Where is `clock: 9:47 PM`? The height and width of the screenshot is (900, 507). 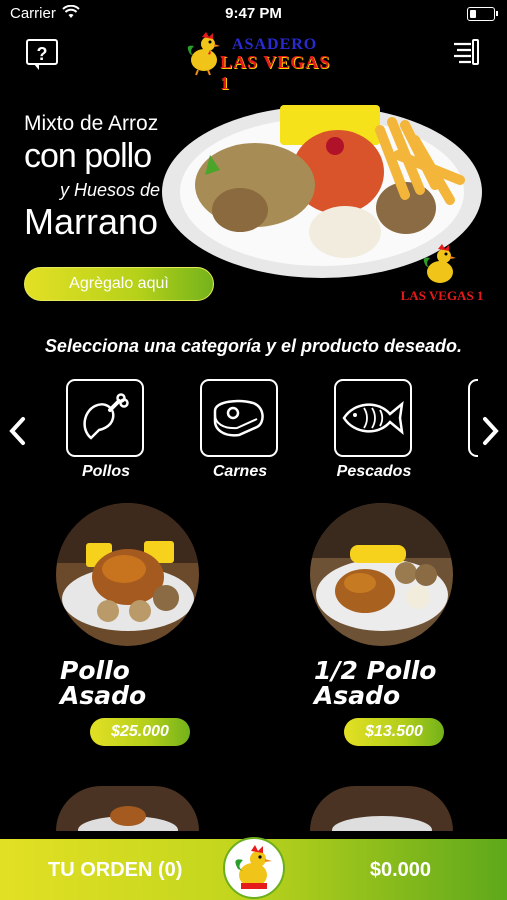
clock: 9:47 PM is located at coordinates (253, 13).